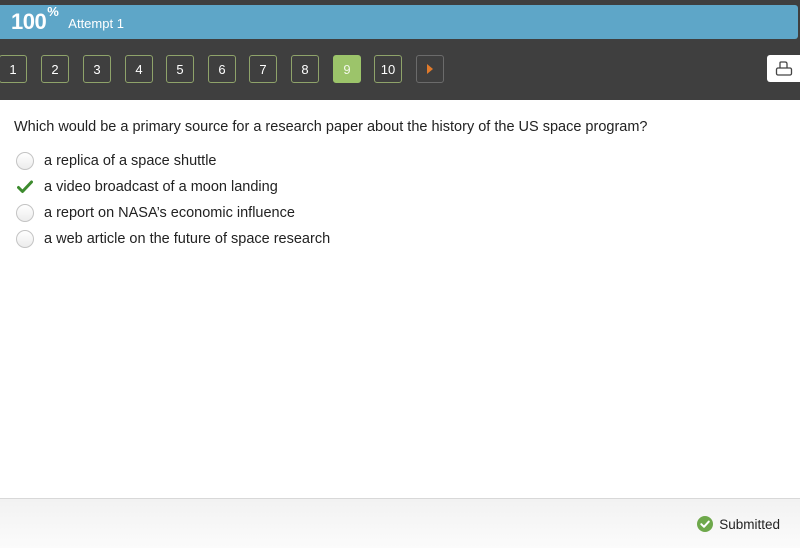 The width and height of the screenshot is (800, 548). I want to click on question-number: 5, so click(180, 69).